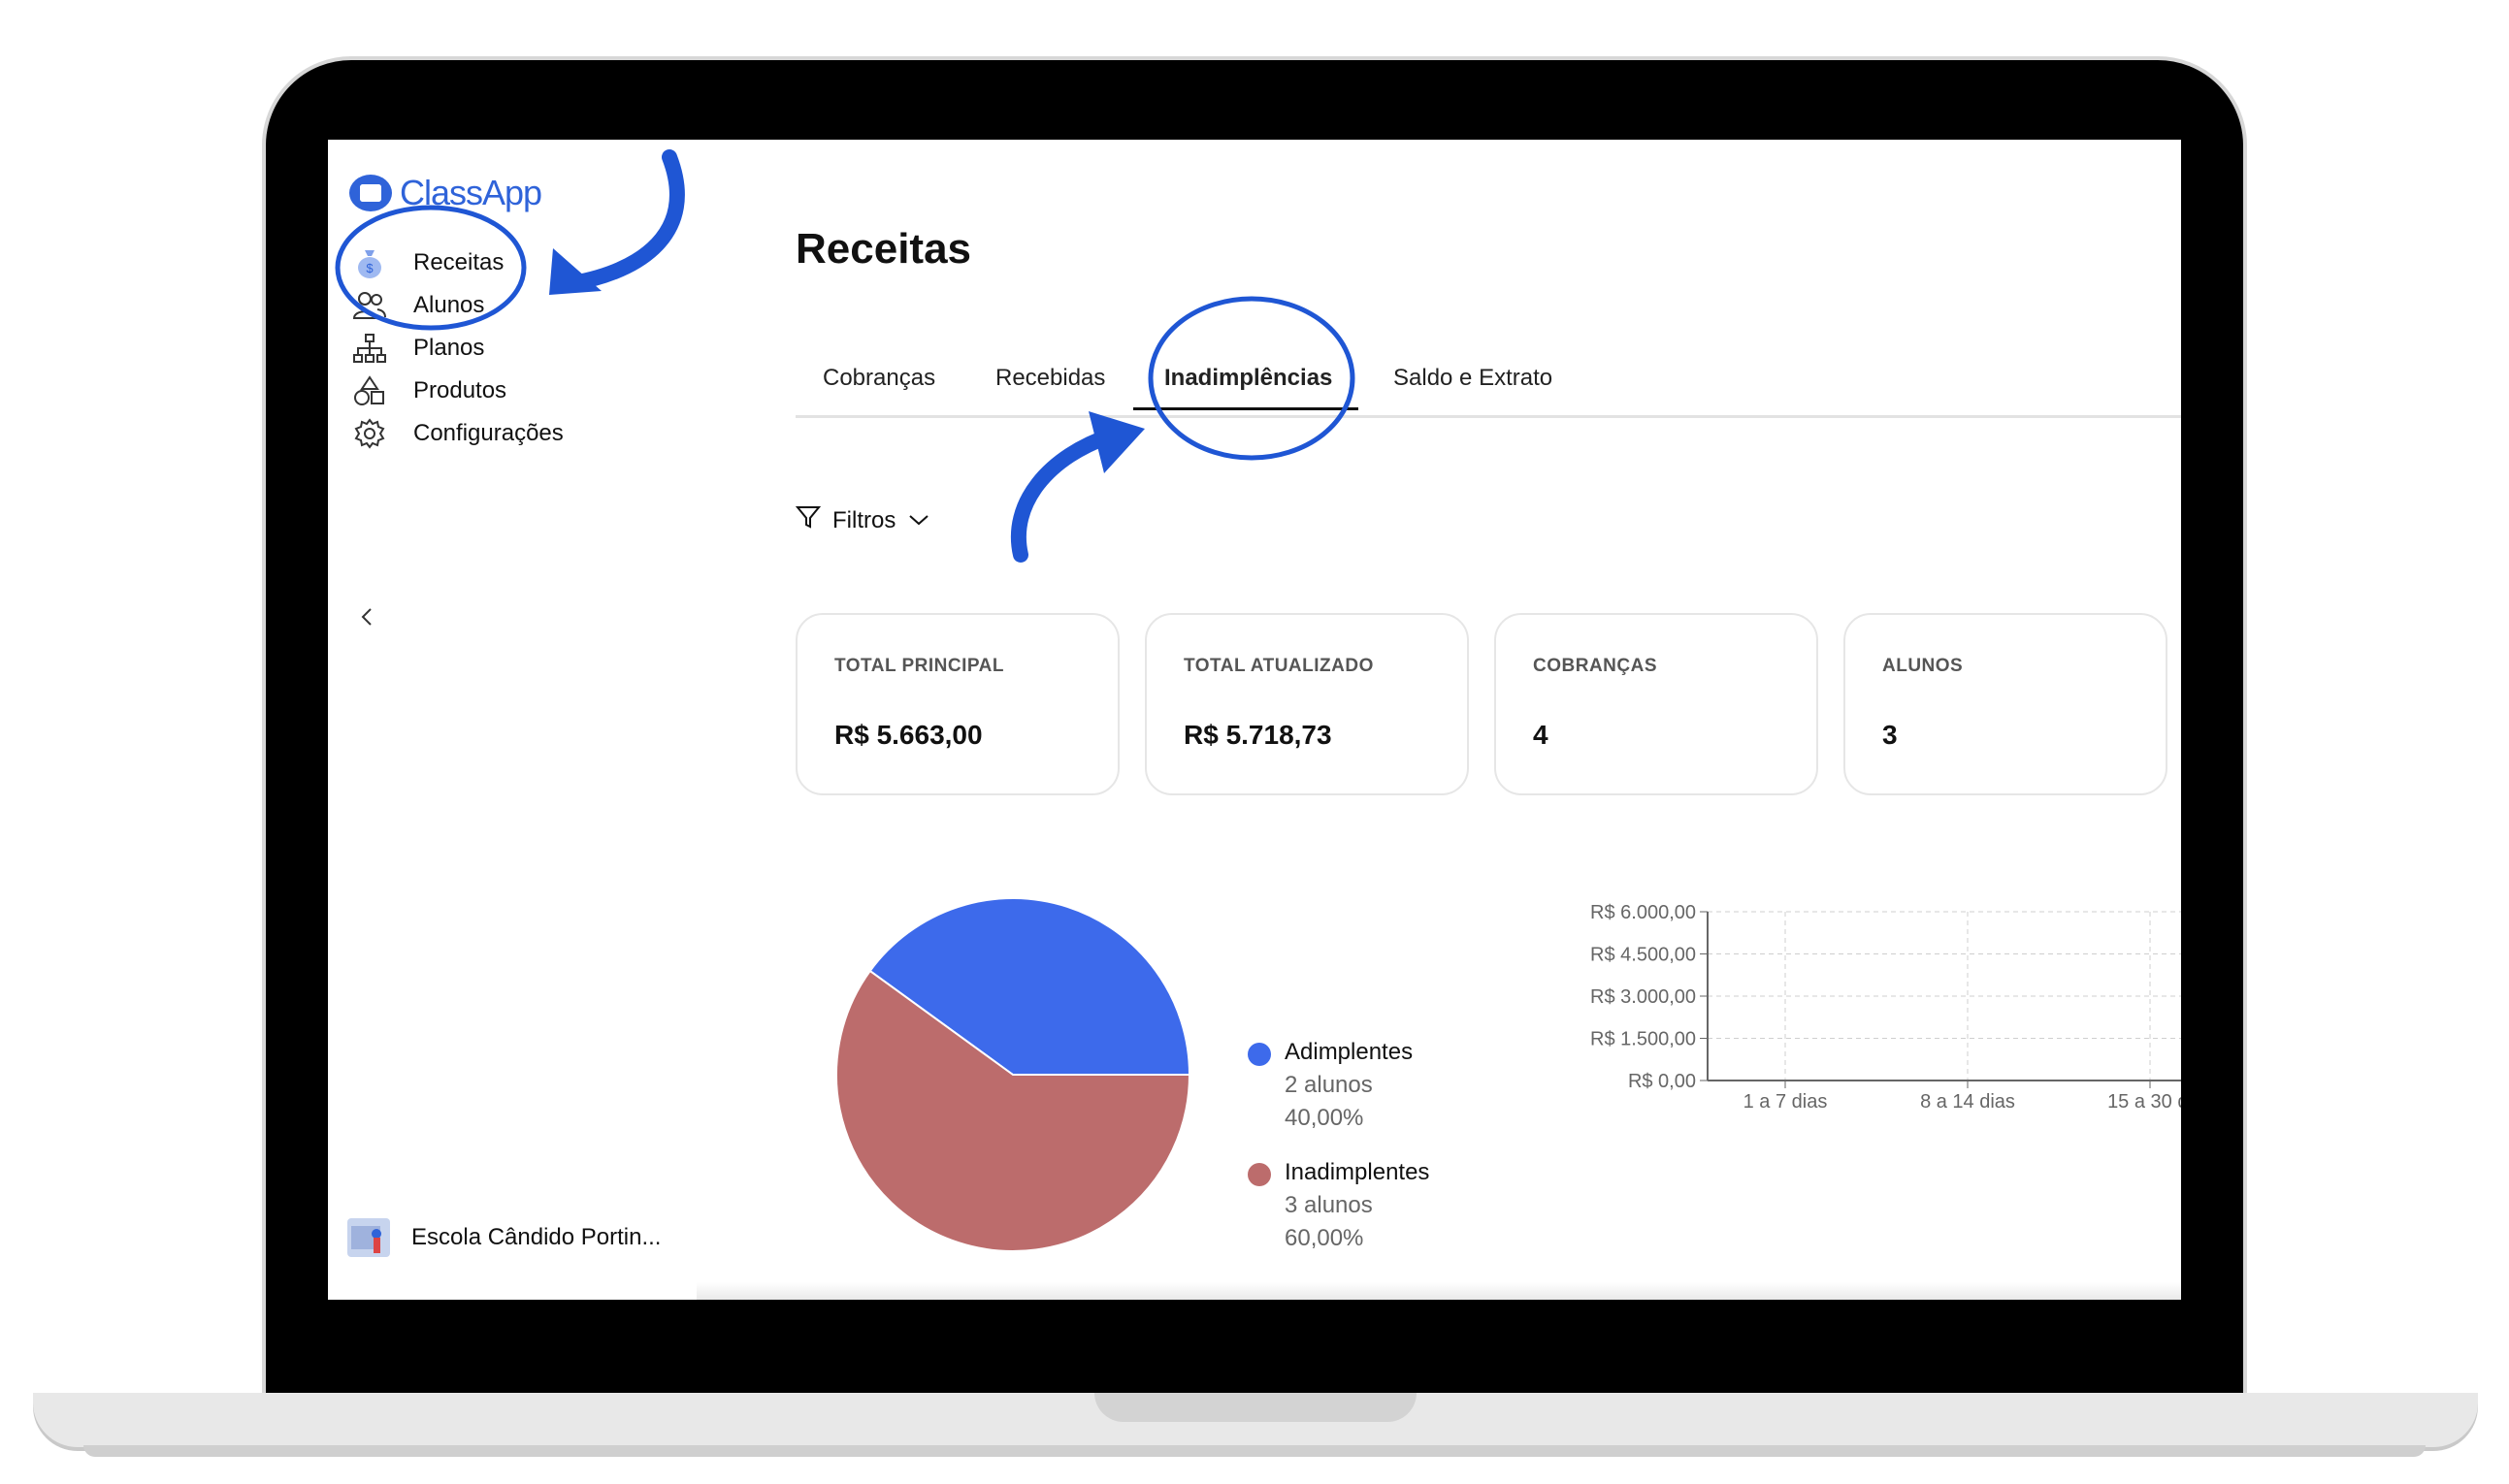  What do you see at coordinates (958, 704) in the screenshot?
I see `card-total-principal: TOTAL PRINCIPAL R$ 5.663,00` at bounding box center [958, 704].